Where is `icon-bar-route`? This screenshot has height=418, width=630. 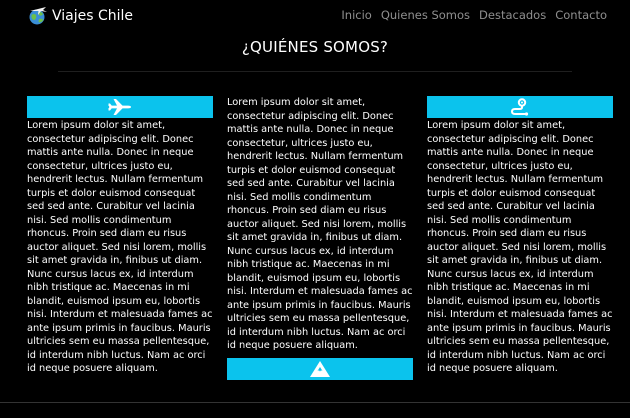 icon-bar-route is located at coordinates (520, 107).